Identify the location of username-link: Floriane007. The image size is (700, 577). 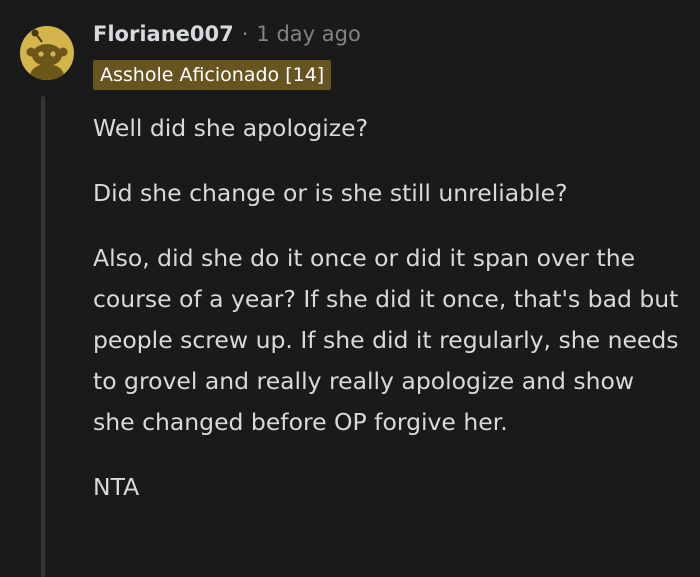
(163, 34).